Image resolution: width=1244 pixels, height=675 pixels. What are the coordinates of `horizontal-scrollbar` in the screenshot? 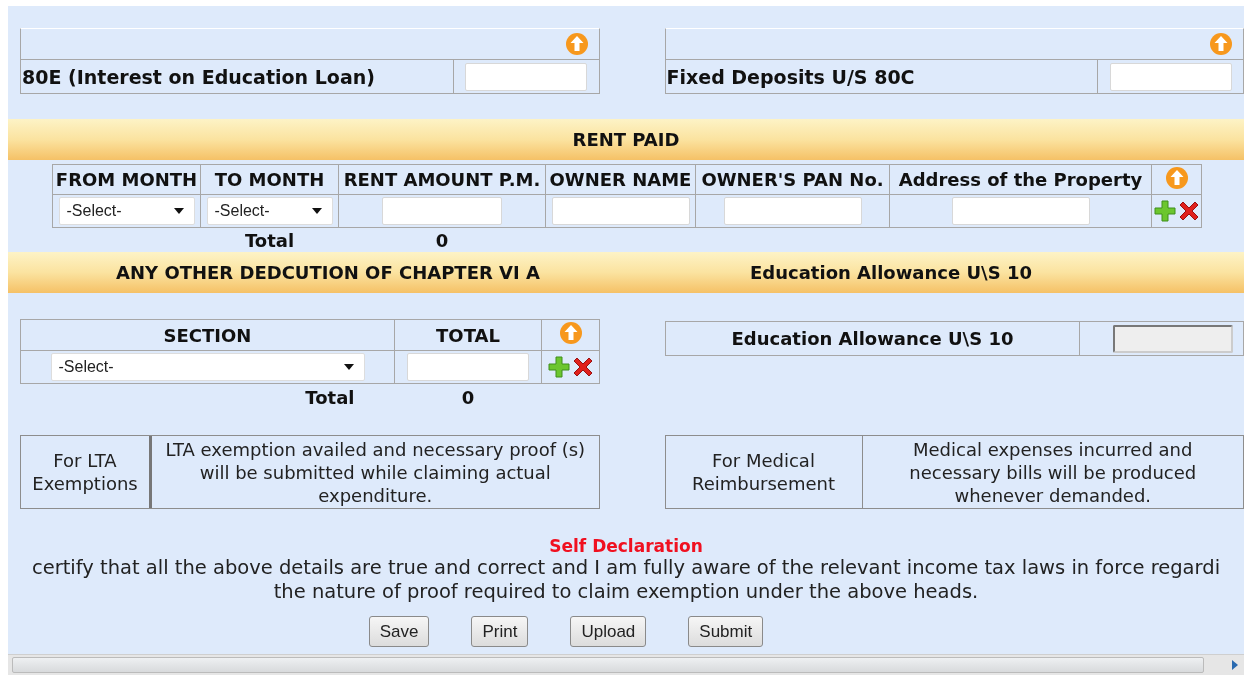 It's located at (626, 664).